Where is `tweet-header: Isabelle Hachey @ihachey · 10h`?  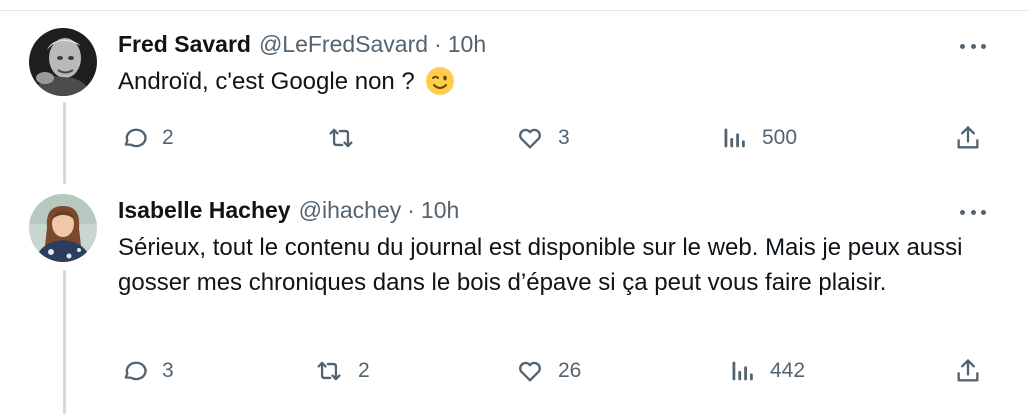 tweet-header: Isabelle Hachey @ihachey · 10h is located at coordinates (288, 210).